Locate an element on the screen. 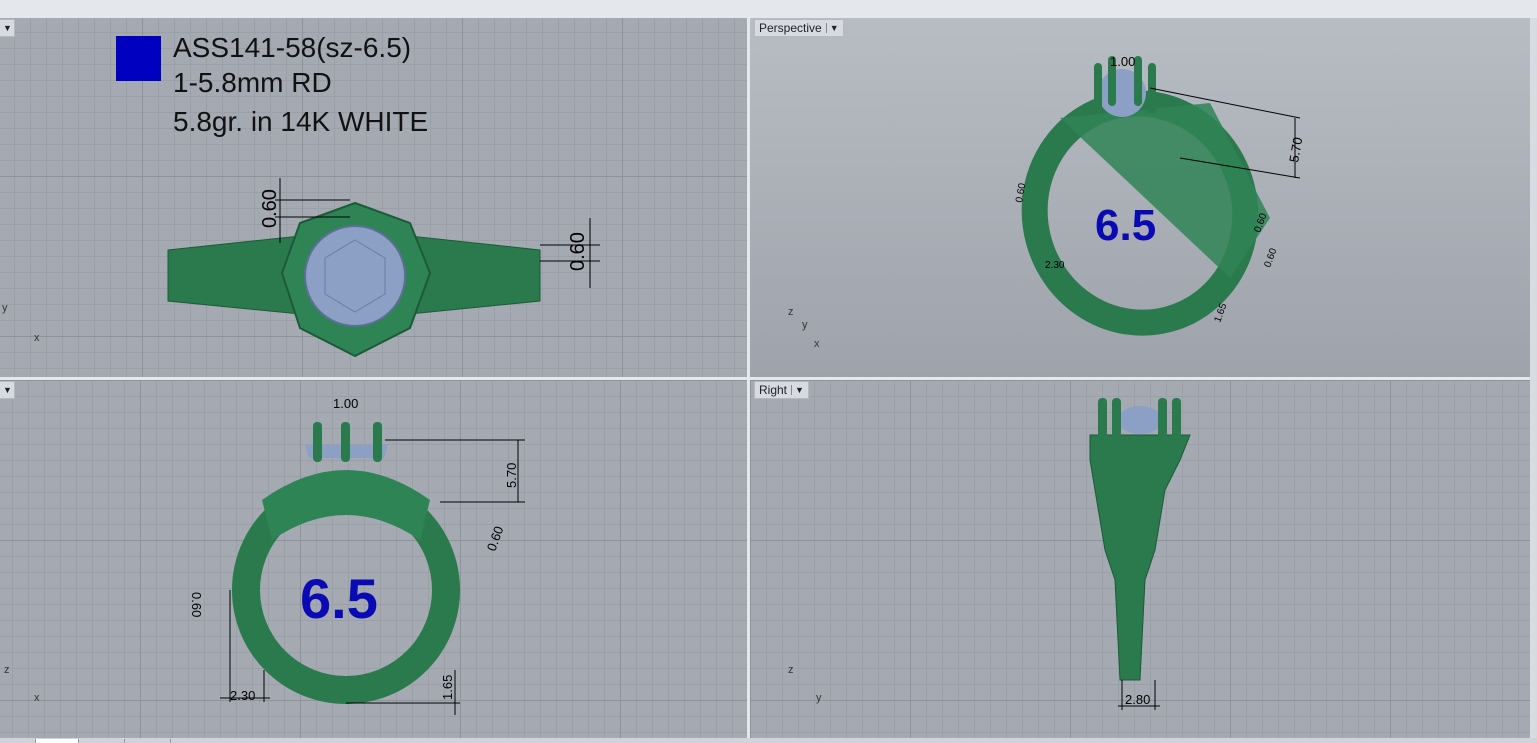 Image resolution: width=1537 pixels, height=743 pixels. ring-perspective-view: 6.5 1.00 5.70 0.60 0.60 0.60 2.30 1.65 is located at coordinates (1159, 195).